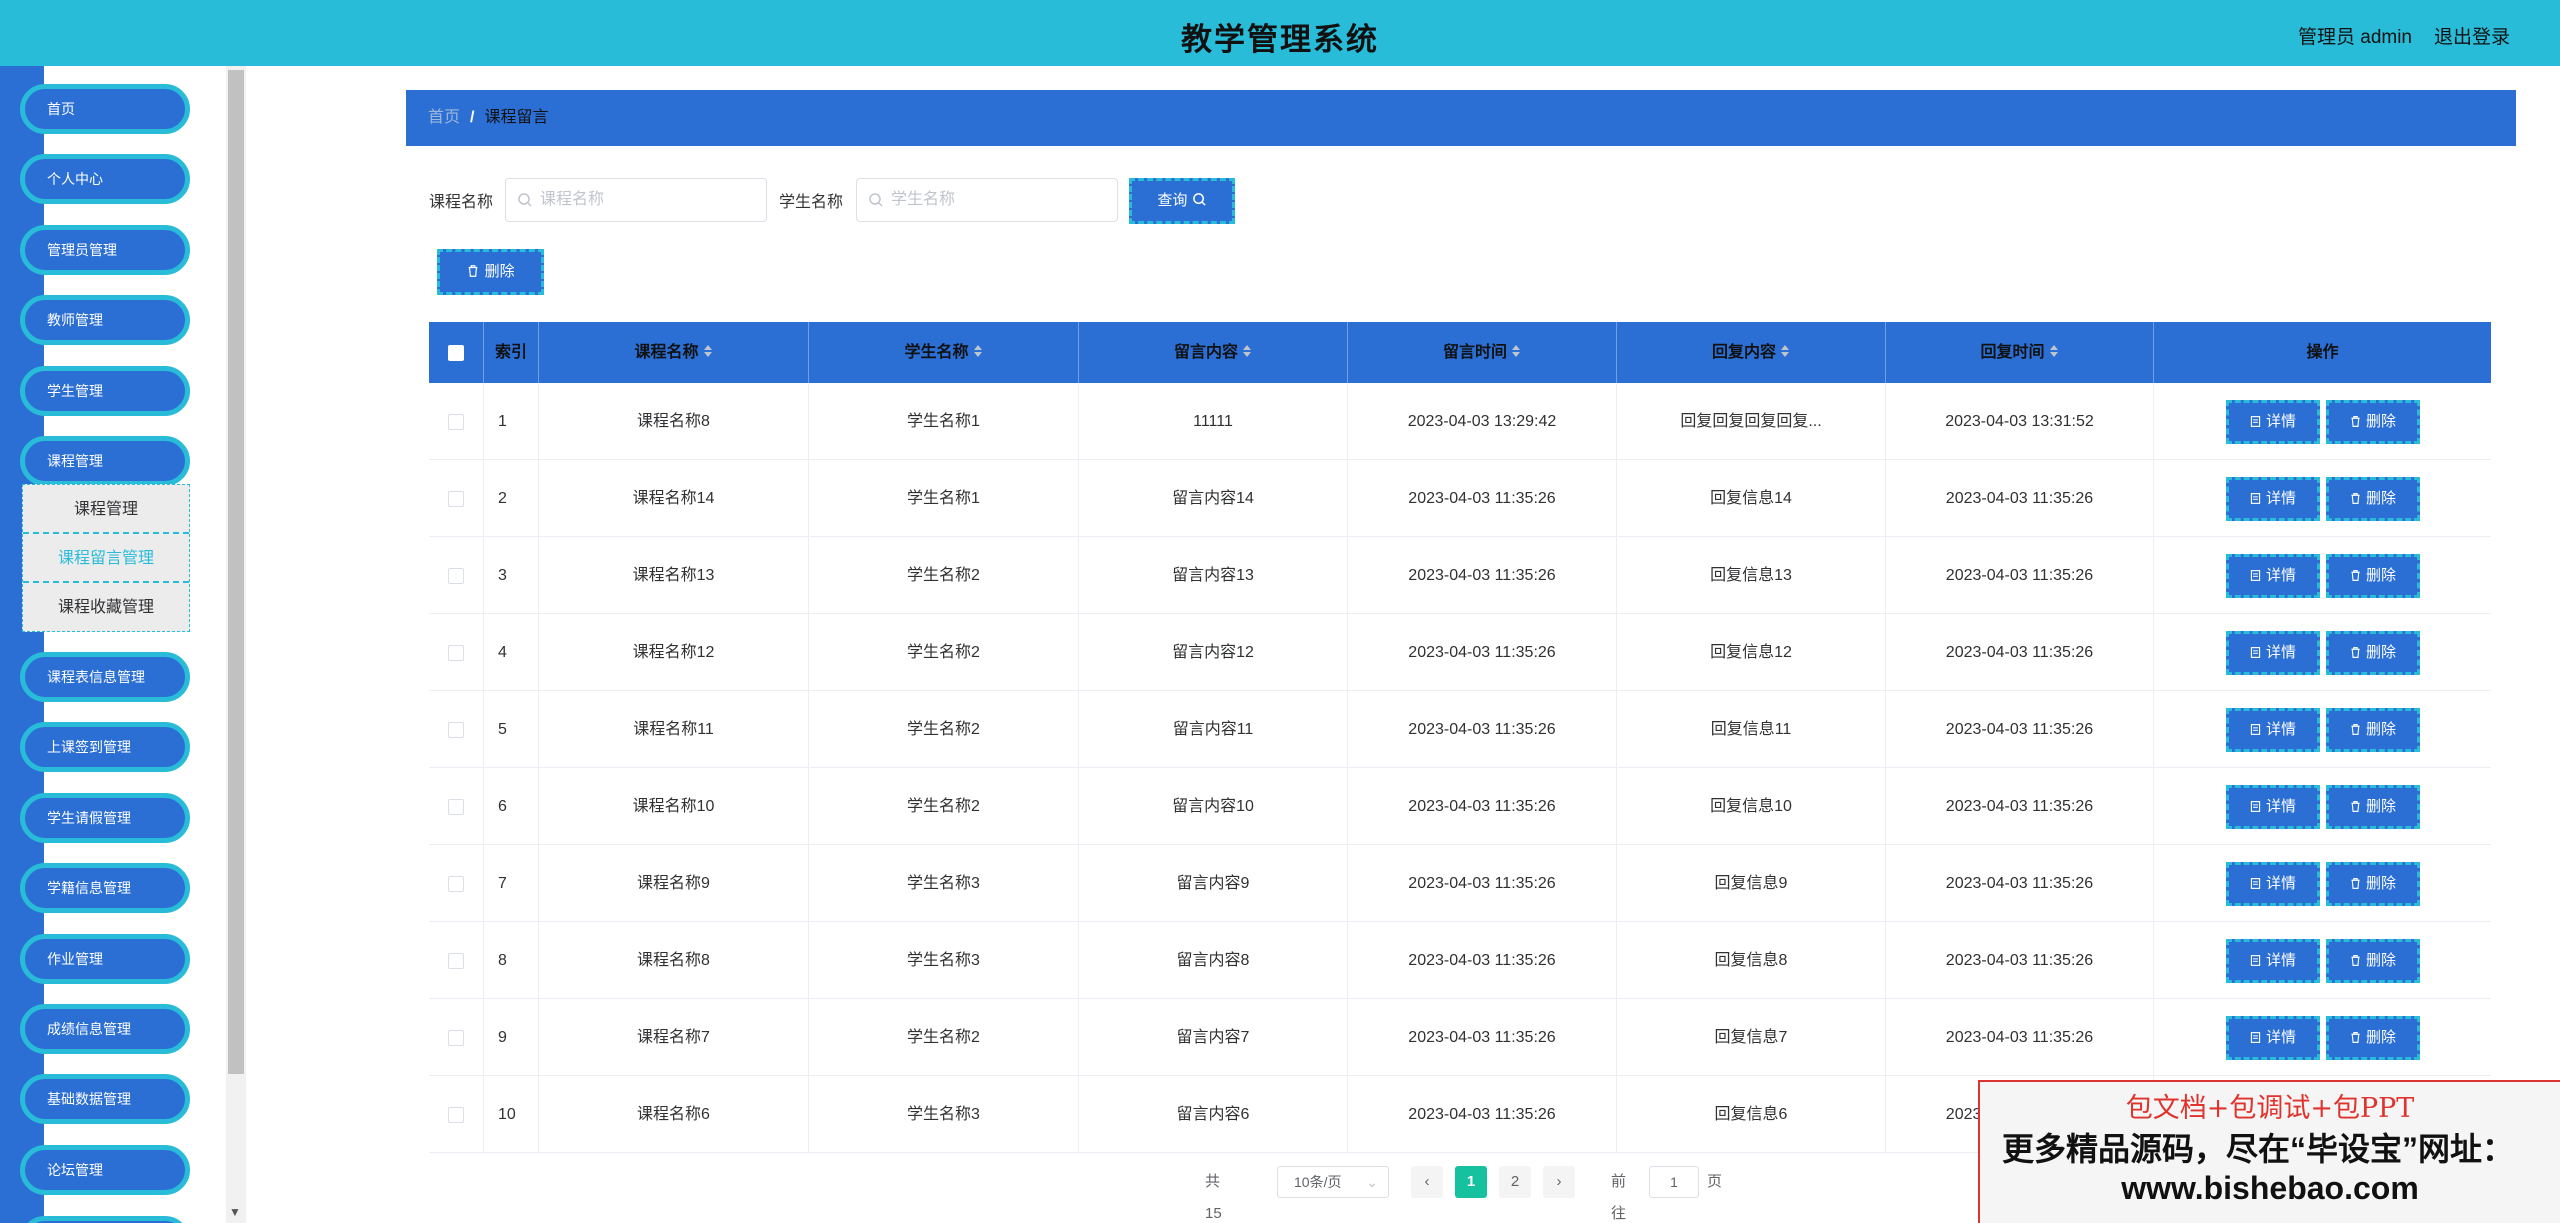 The image size is (2560, 1223). What do you see at coordinates (105, 1029) in the screenshot?
I see `sidebar-item-grades: 成绩信息管理` at bounding box center [105, 1029].